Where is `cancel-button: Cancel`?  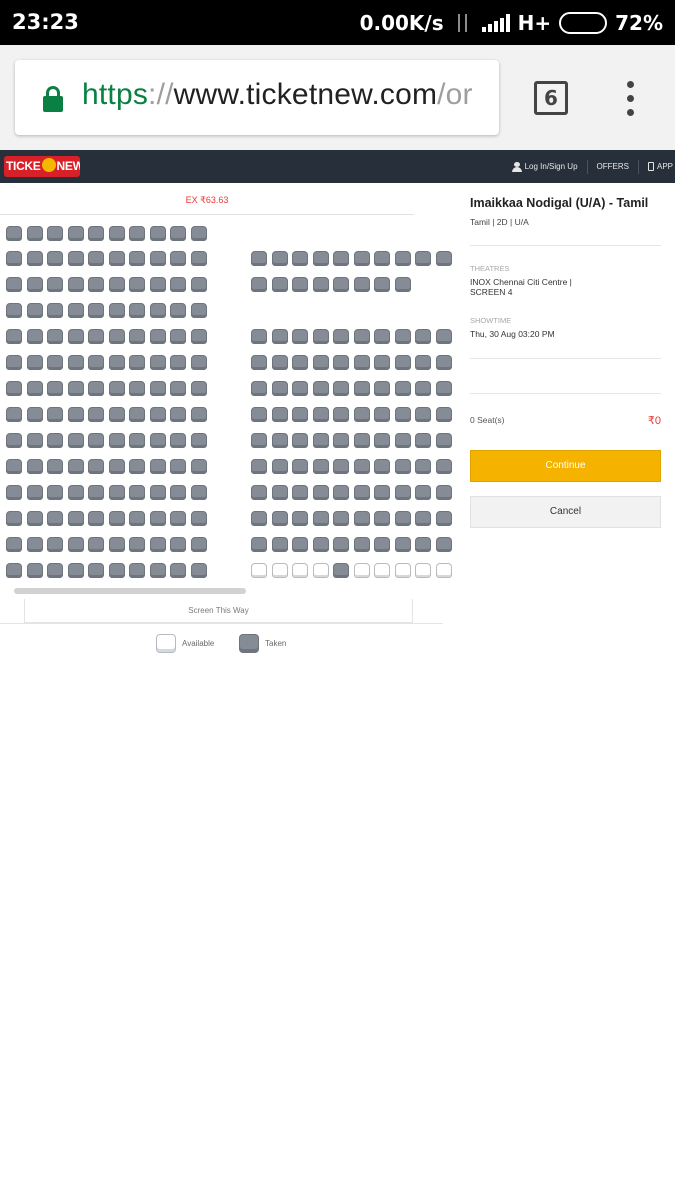
cancel-button: Cancel is located at coordinates (565, 512).